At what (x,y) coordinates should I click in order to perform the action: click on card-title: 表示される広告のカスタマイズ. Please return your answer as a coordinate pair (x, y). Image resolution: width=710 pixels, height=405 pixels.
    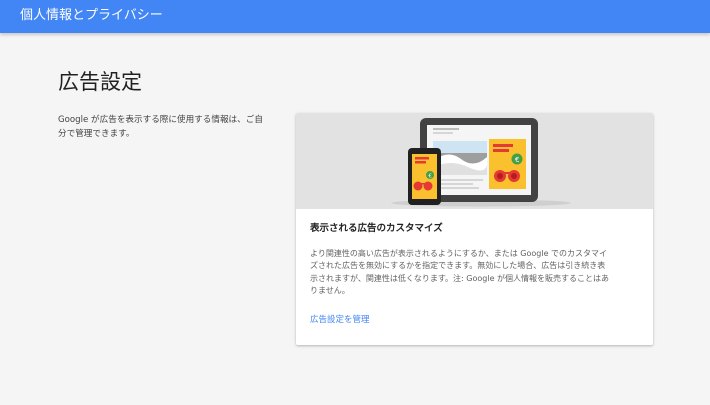
    Looking at the image, I should click on (376, 228).